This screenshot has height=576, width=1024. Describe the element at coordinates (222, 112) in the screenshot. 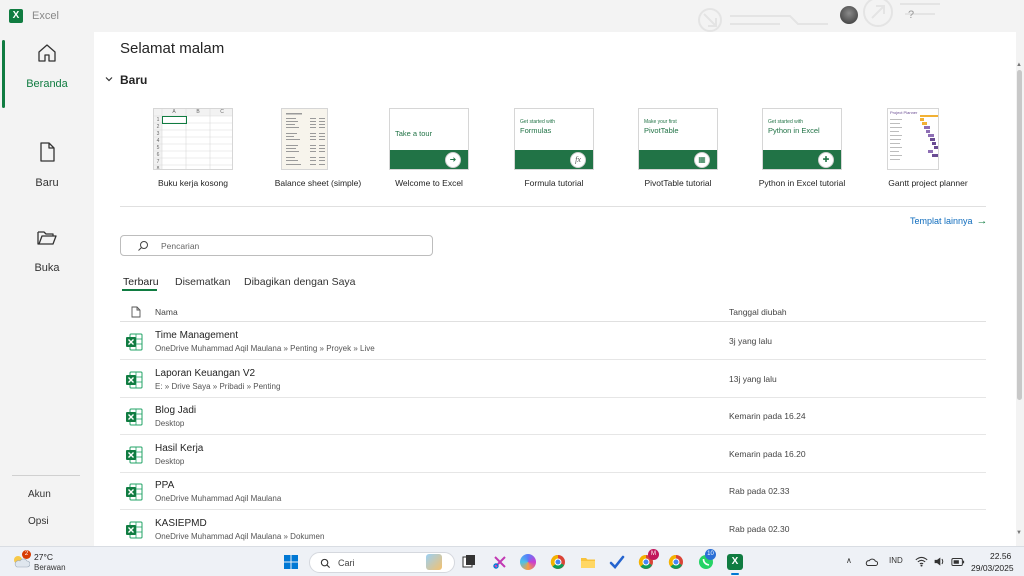

I see `column-header: C` at that location.